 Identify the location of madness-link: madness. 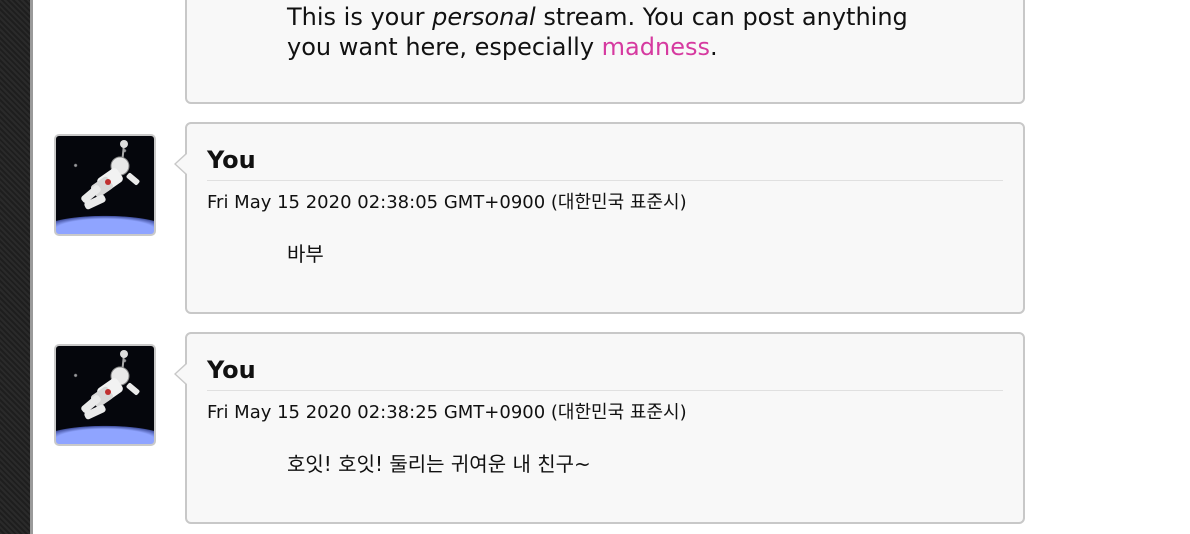
(656, 47).